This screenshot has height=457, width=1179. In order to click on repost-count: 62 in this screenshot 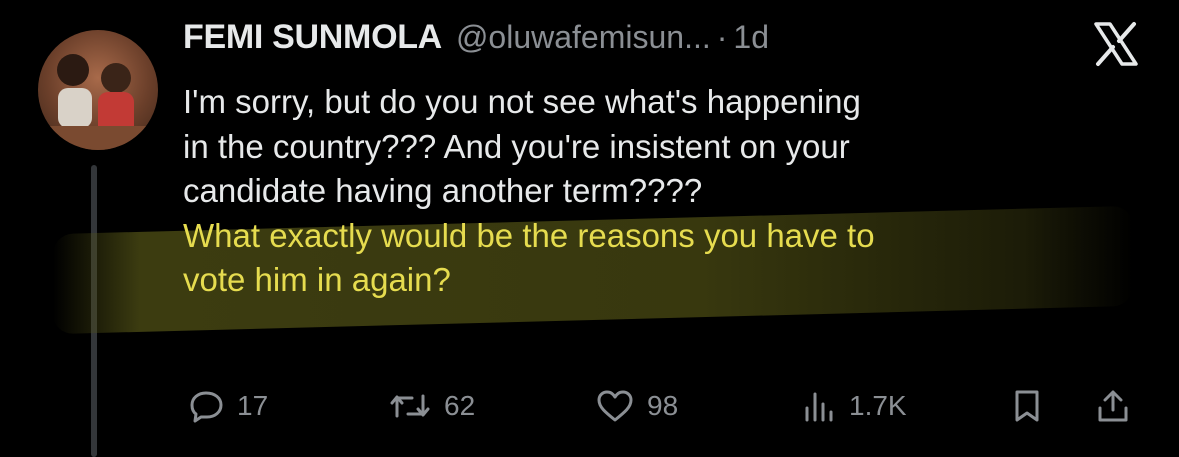, I will do `click(460, 405)`.